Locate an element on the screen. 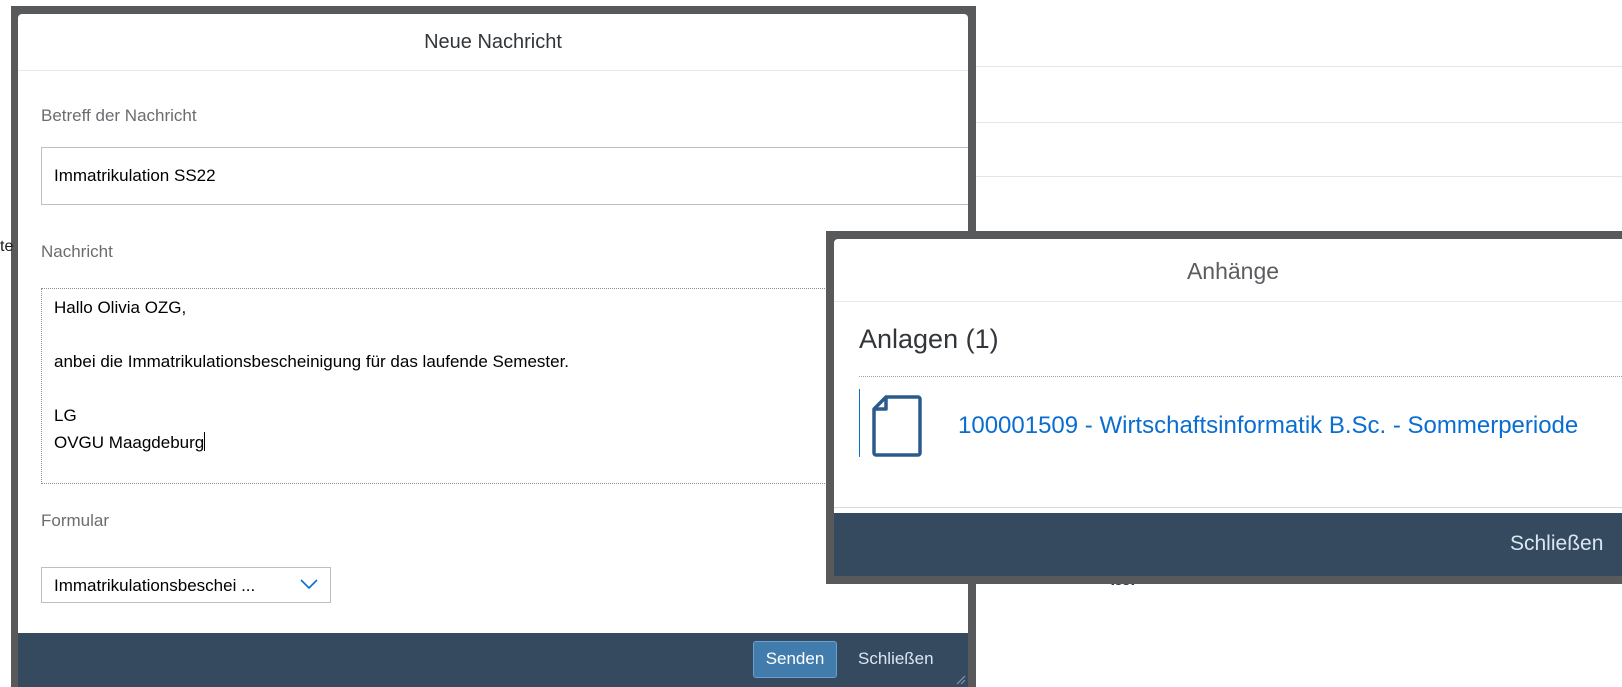 This screenshot has height=687, width=1622. dialog-title: Anhänge is located at coordinates (1233, 271).